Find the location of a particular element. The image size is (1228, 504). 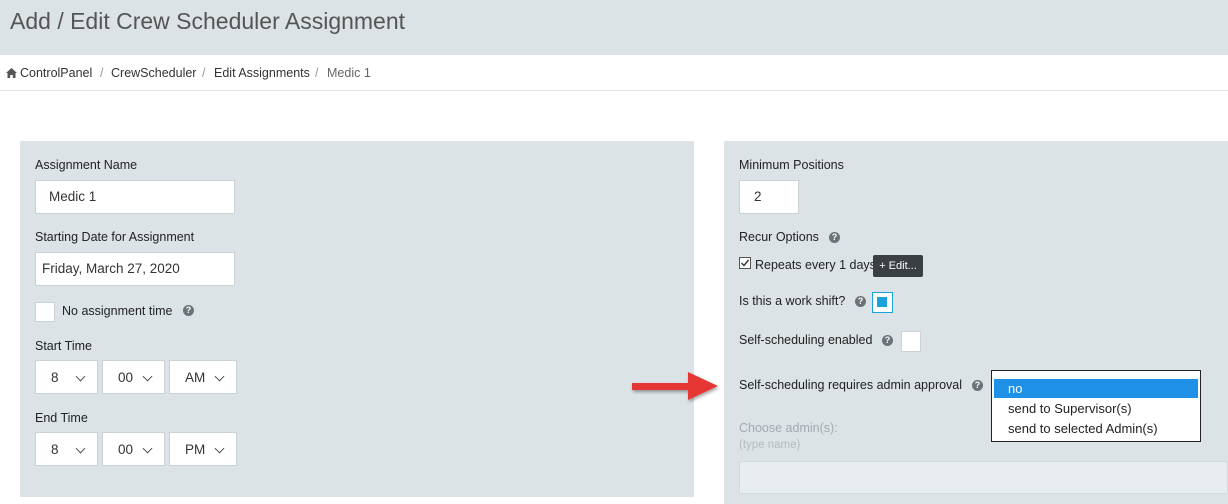

start-date-label: Starting Date for Assignment is located at coordinates (115, 237).